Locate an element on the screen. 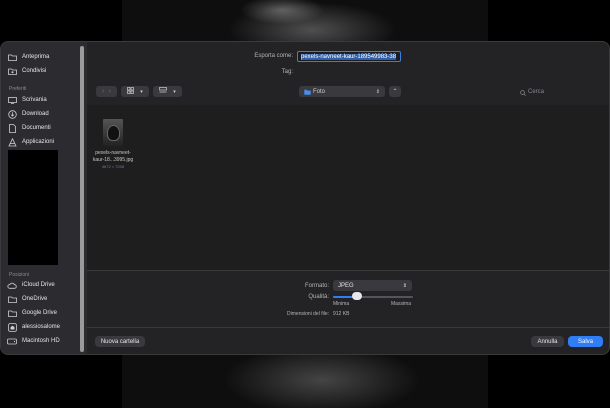  chevron-up-icon: ⌃ is located at coordinates (395, 92).